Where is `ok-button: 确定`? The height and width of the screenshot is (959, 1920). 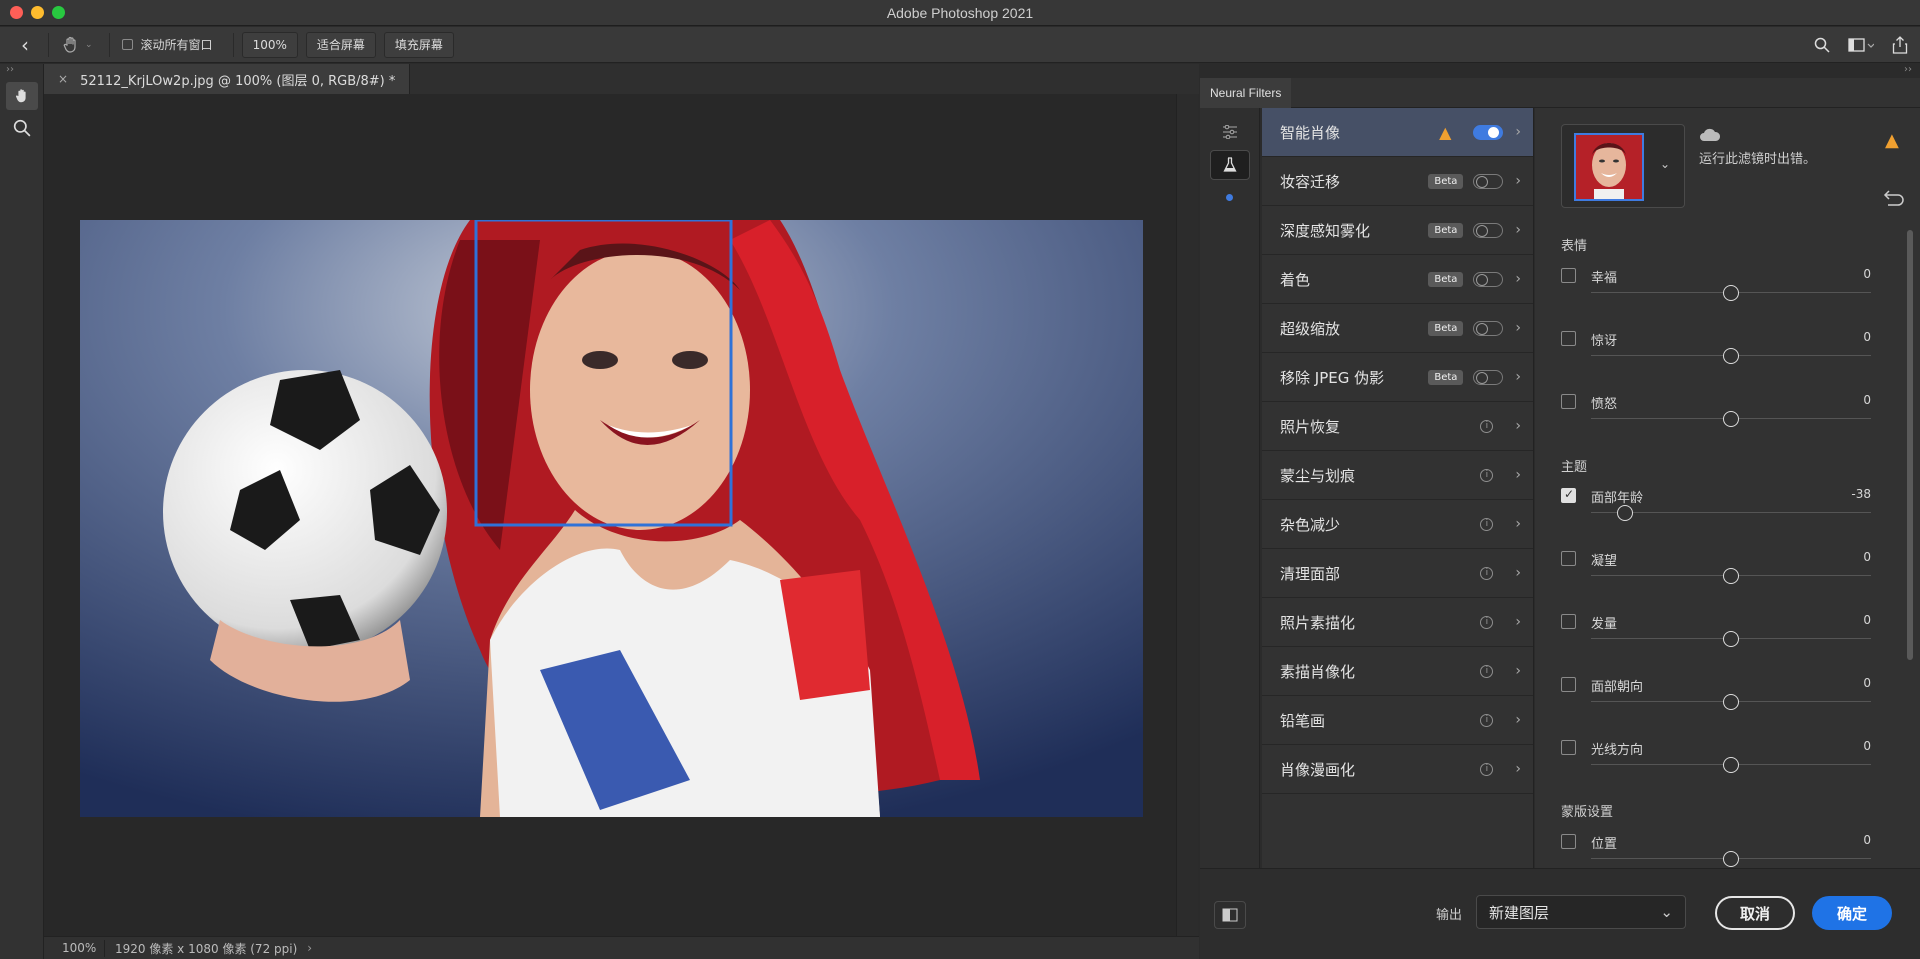
ok-button: 确定 is located at coordinates (1852, 913).